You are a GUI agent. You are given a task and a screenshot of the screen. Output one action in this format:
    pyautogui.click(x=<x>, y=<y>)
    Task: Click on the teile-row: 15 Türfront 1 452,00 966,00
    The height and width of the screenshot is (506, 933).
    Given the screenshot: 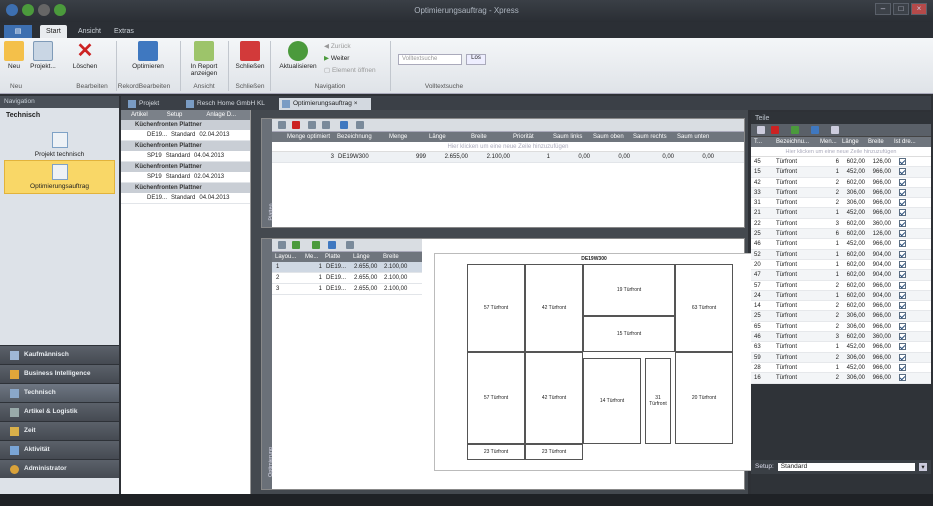 What is the action you would take?
    pyautogui.click(x=841, y=172)
    